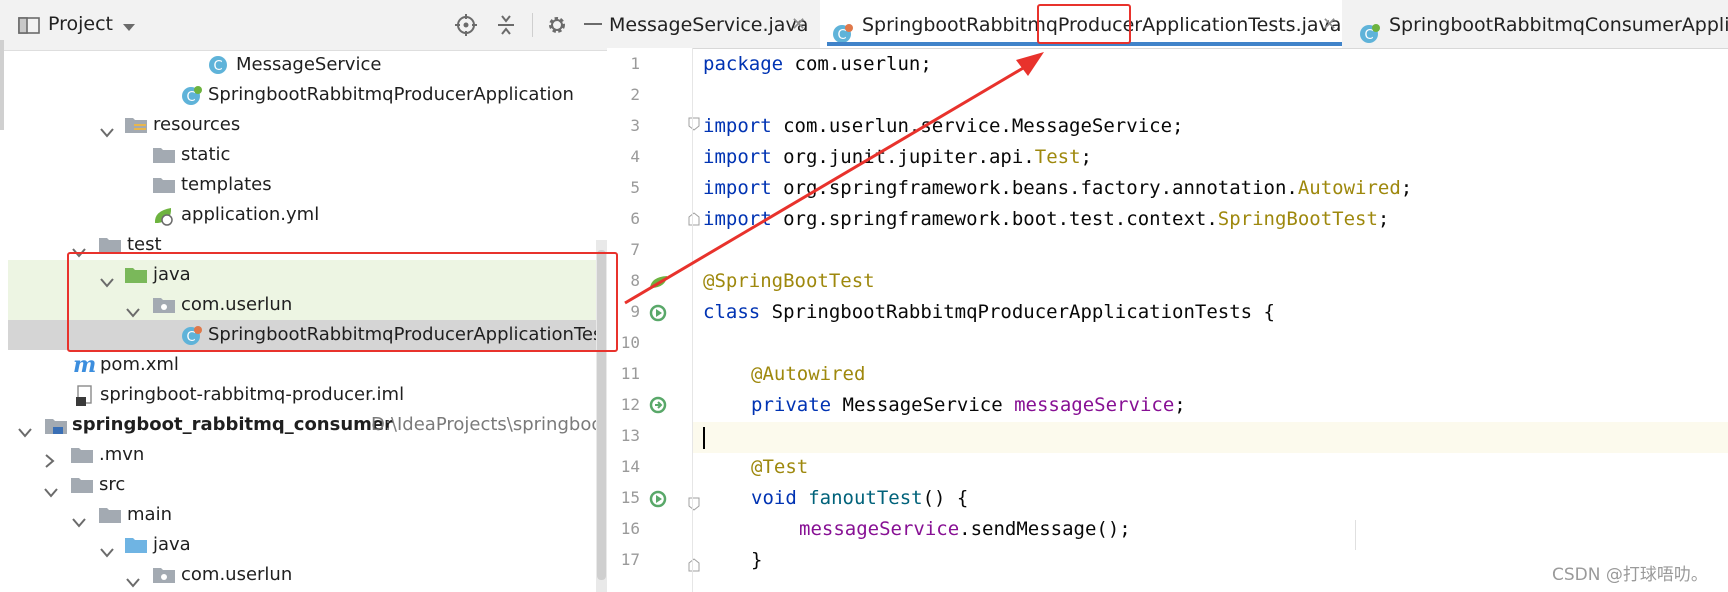 This screenshot has height=592, width=1728. I want to click on tree-item-resources: resources, so click(306, 125).